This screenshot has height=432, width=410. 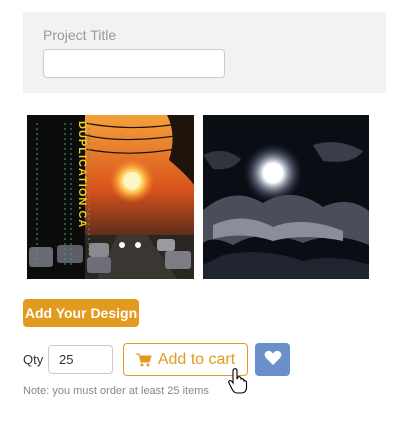 I want to click on heart-icon, so click(x=273, y=359).